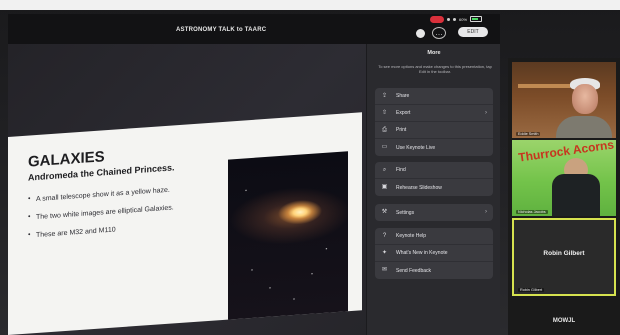 The width and height of the screenshot is (620, 335). Describe the element at coordinates (434, 96) in the screenshot. I see `menu-item-share: ⇪ Share` at that location.